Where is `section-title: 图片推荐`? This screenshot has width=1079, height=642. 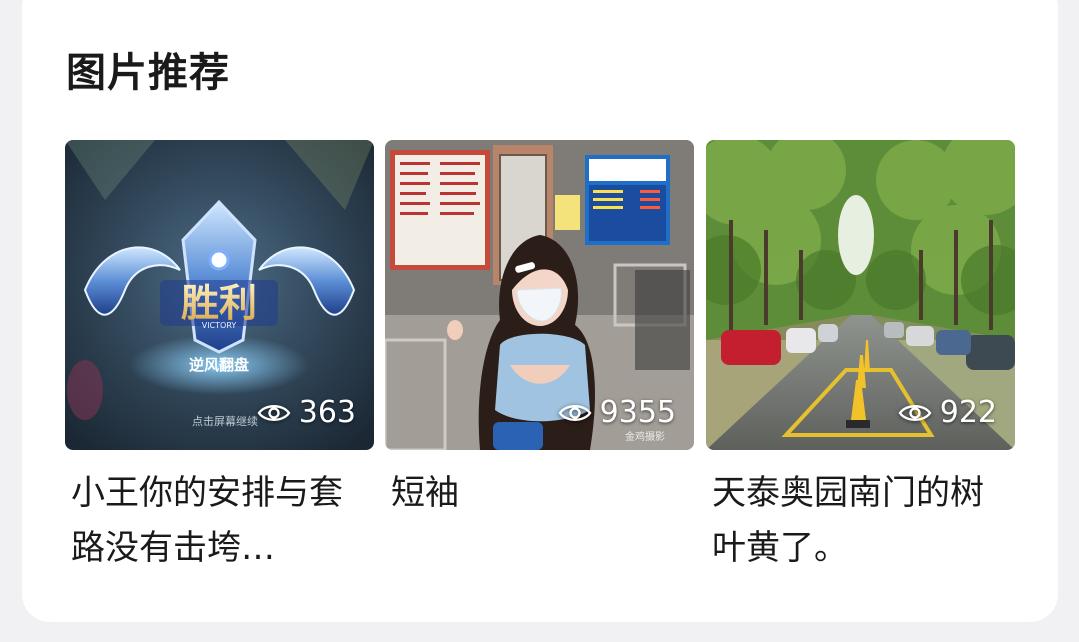 section-title: 图片推荐 is located at coordinates (148, 73).